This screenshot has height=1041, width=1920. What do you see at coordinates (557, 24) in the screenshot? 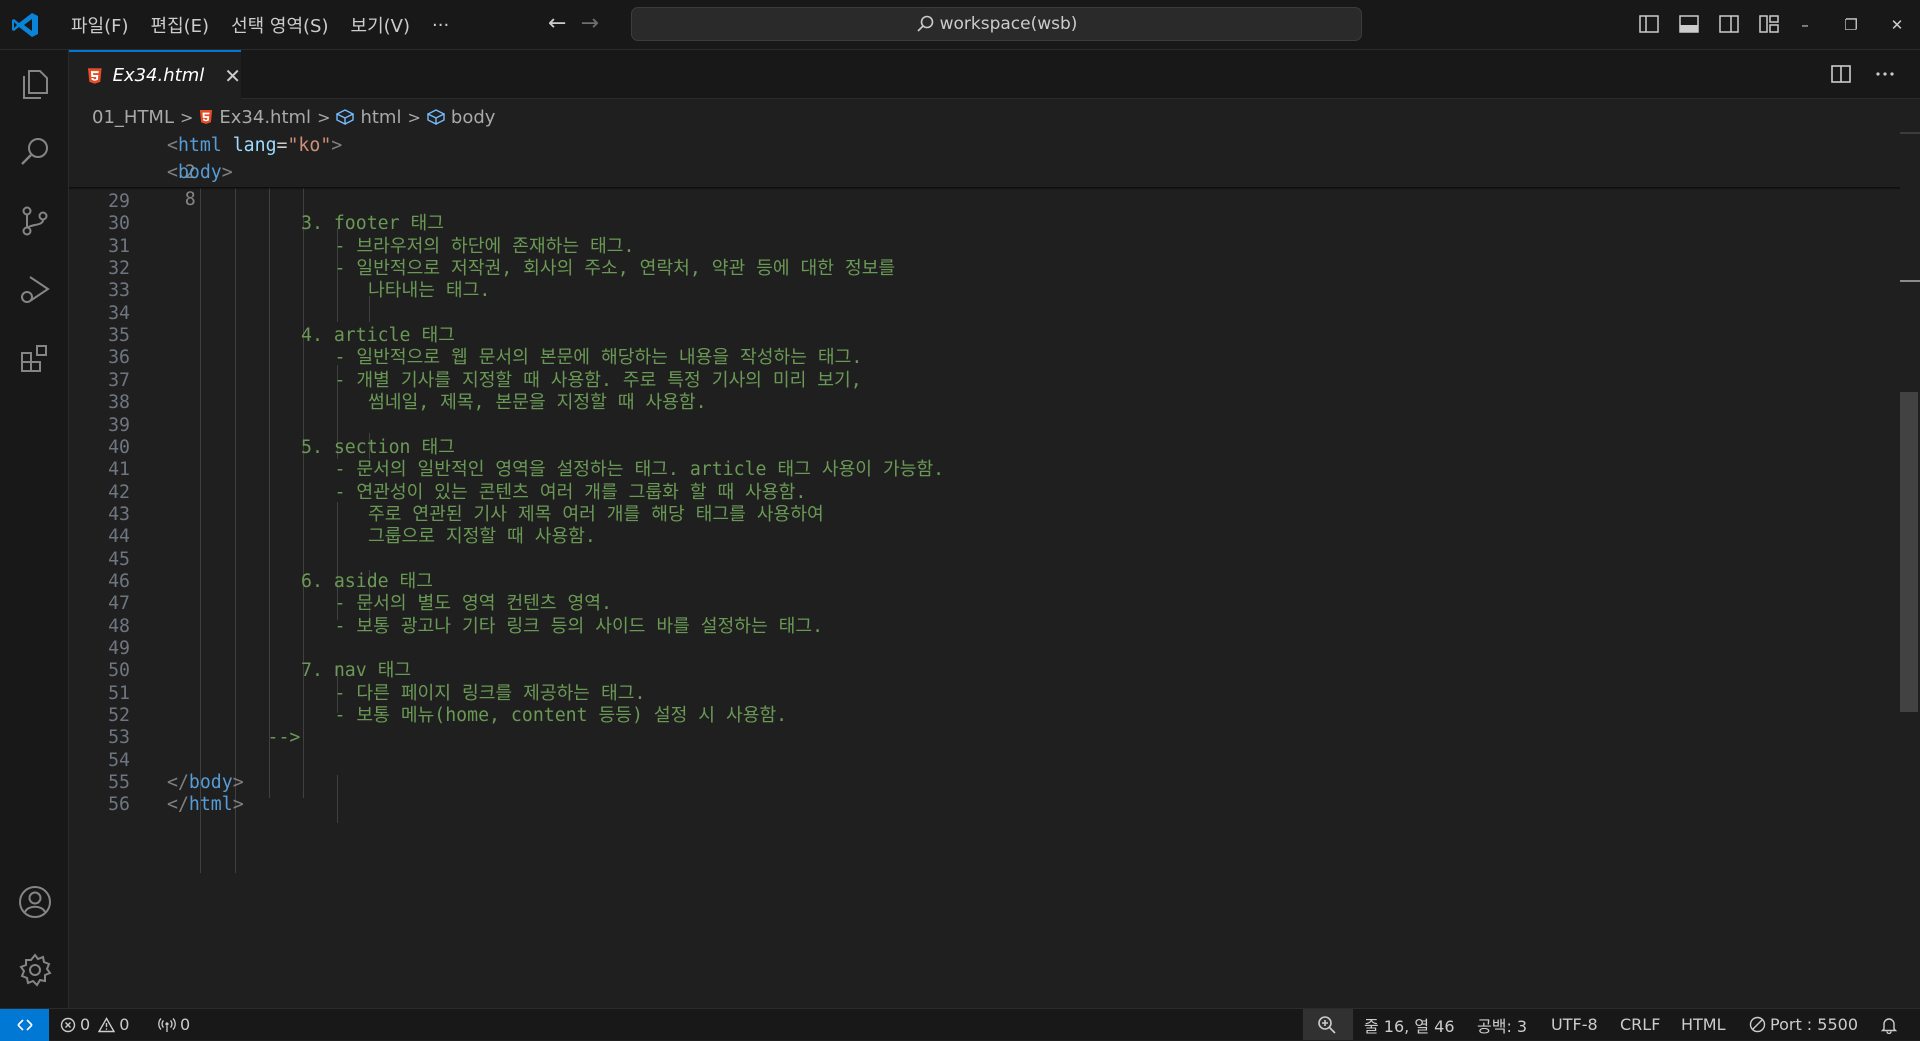
I see `back-arrow-icon: ←` at bounding box center [557, 24].